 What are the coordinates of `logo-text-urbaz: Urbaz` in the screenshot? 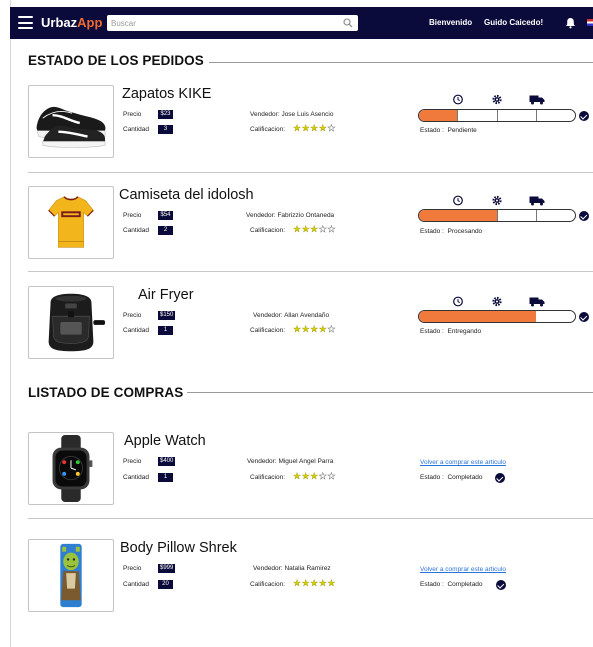 It's located at (59, 22).